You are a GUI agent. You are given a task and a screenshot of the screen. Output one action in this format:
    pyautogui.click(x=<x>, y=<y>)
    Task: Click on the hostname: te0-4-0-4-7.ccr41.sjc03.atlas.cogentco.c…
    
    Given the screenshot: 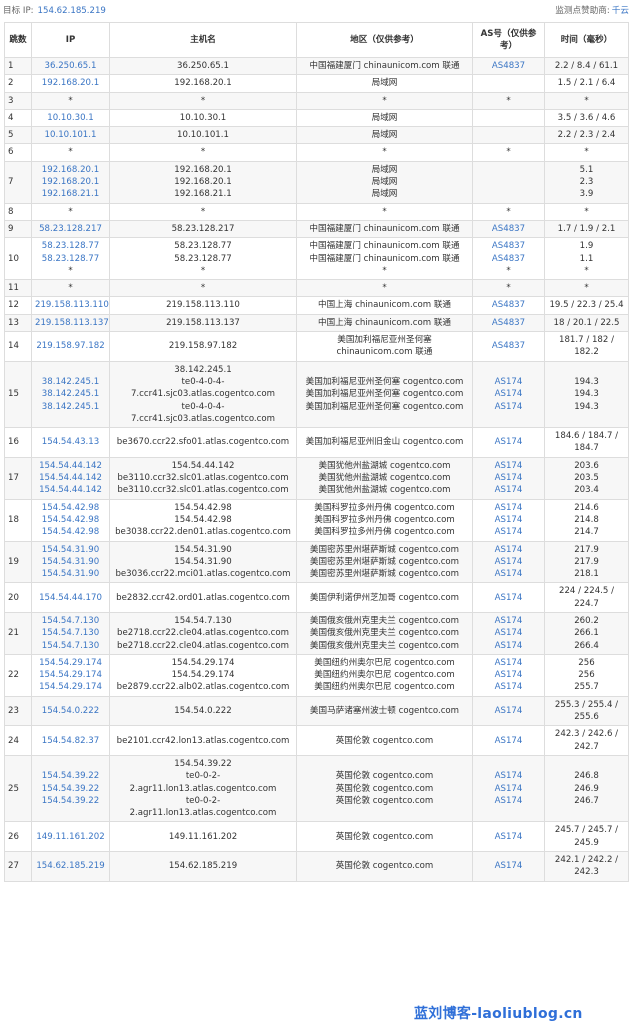 What is the action you would take?
    pyautogui.click(x=203, y=388)
    